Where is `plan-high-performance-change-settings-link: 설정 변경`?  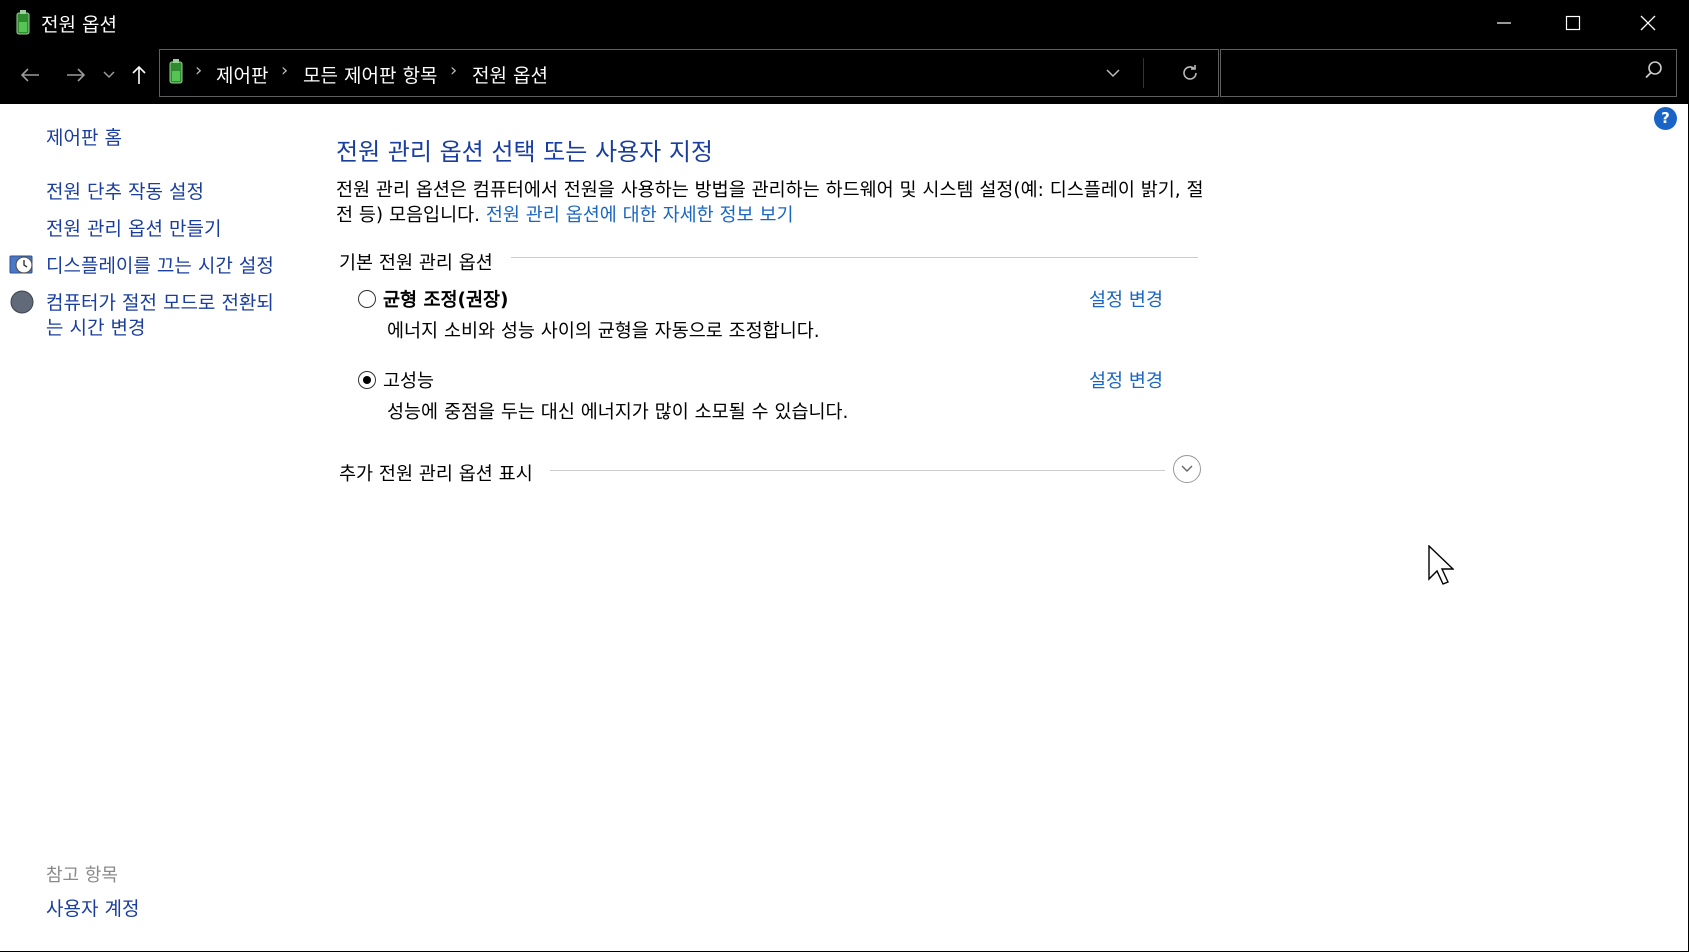
plan-high-performance-change-settings-link: 설정 변경 is located at coordinates (1126, 380).